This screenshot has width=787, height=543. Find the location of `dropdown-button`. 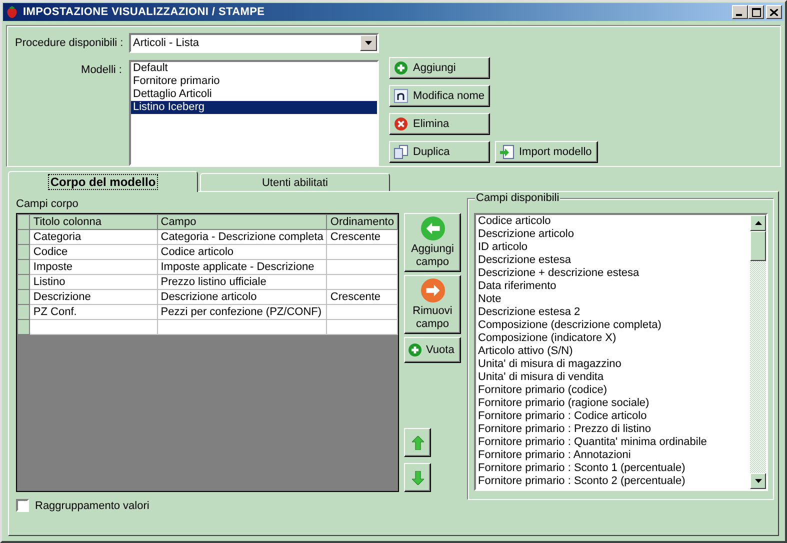

dropdown-button is located at coordinates (368, 43).